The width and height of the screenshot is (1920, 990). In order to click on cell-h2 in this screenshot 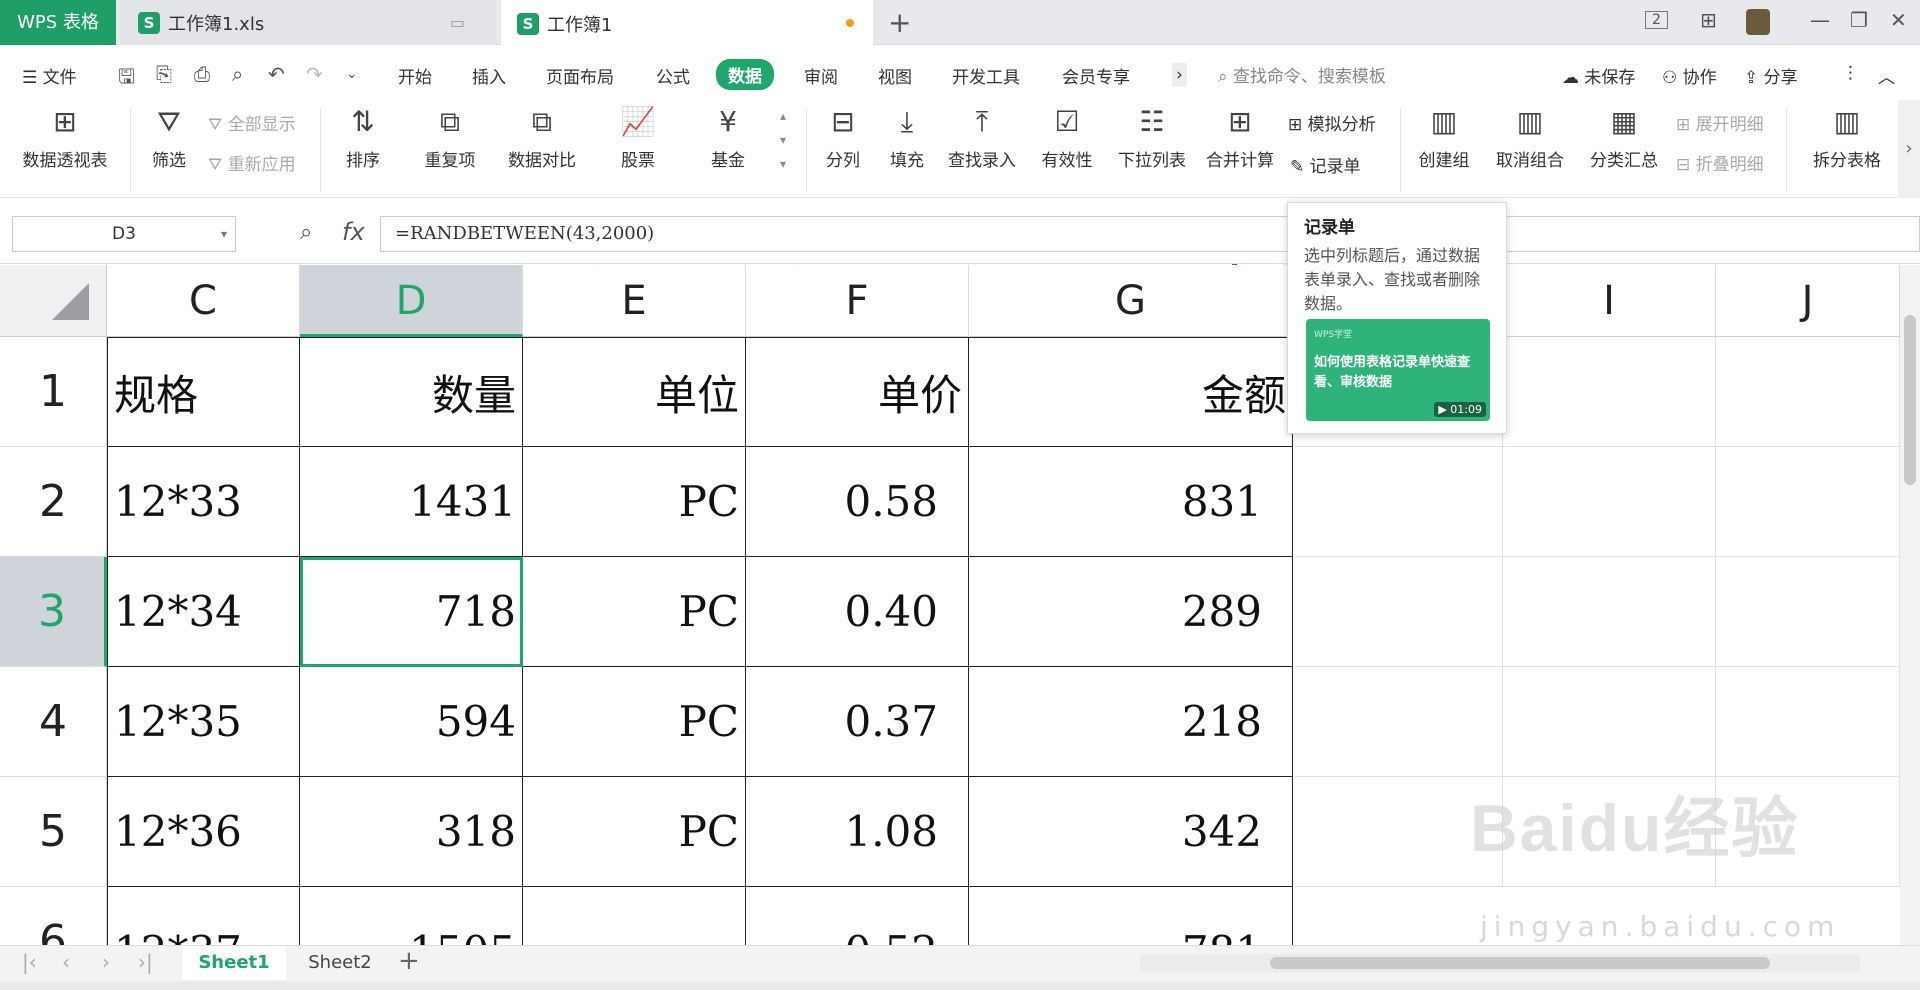, I will do `click(1398, 502)`.